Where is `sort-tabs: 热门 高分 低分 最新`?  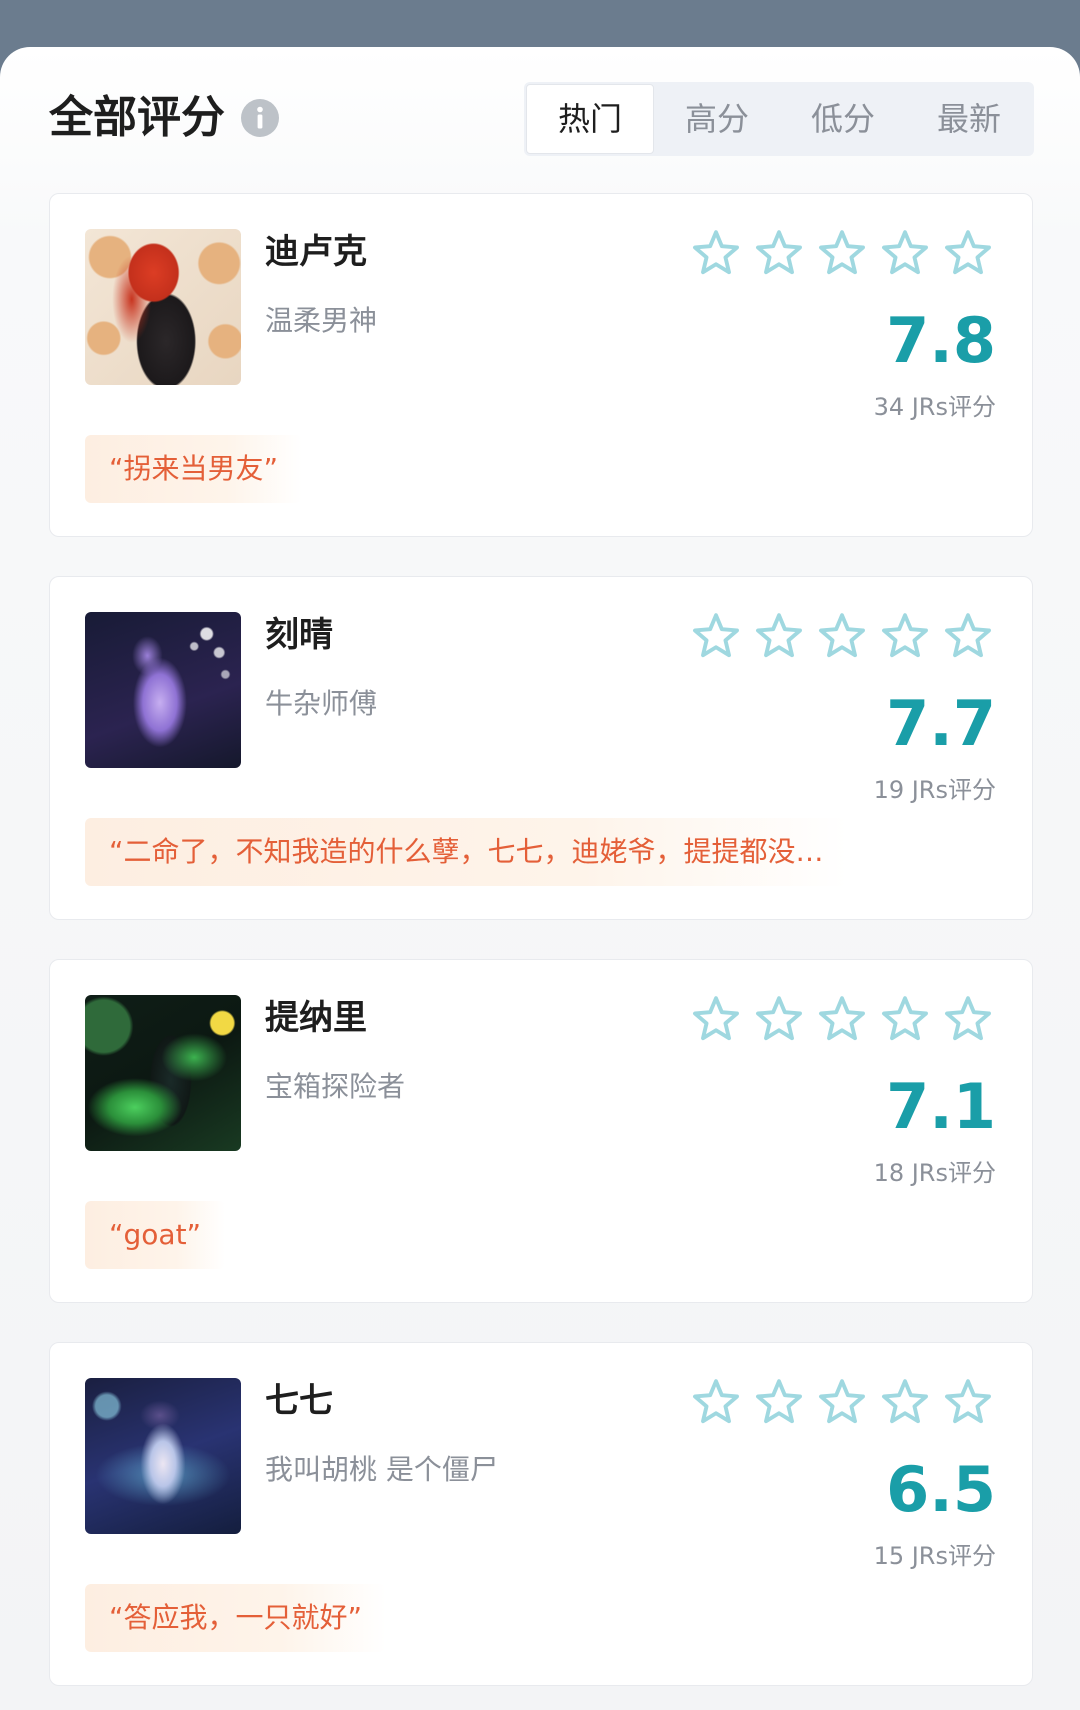
sort-tabs: 热门 高分 低分 最新 is located at coordinates (779, 119).